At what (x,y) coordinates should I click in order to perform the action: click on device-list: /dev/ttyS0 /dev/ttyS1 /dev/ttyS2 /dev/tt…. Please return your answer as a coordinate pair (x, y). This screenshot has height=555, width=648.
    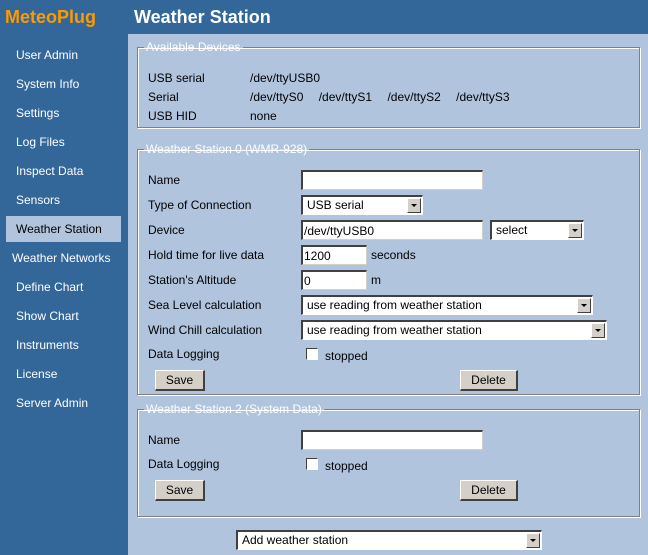
    Looking at the image, I should click on (386, 97).